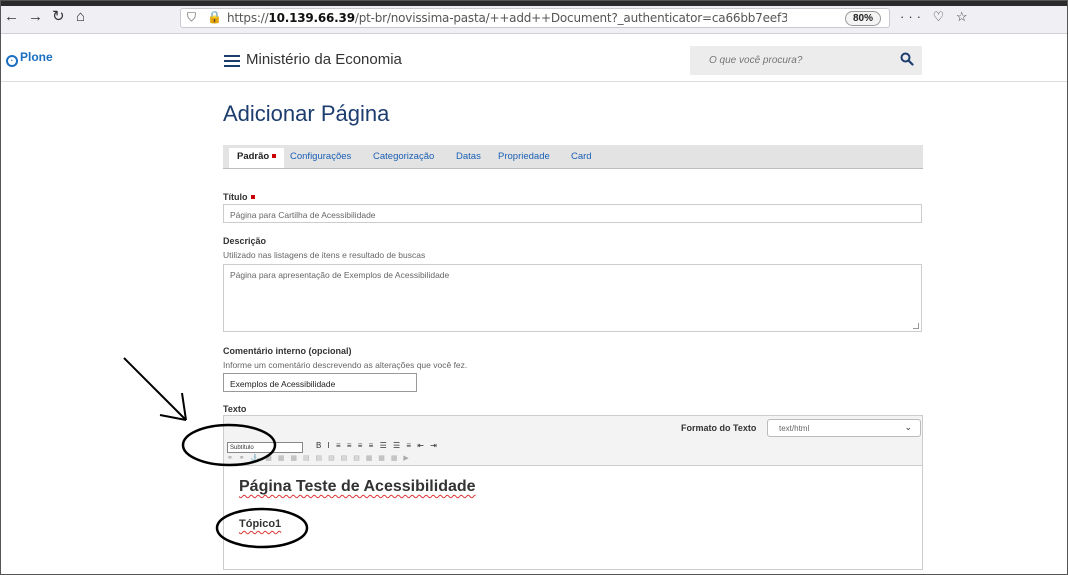 The width and height of the screenshot is (1068, 575). What do you see at coordinates (29, 58) in the screenshot?
I see `plone-logo: · Plone` at bounding box center [29, 58].